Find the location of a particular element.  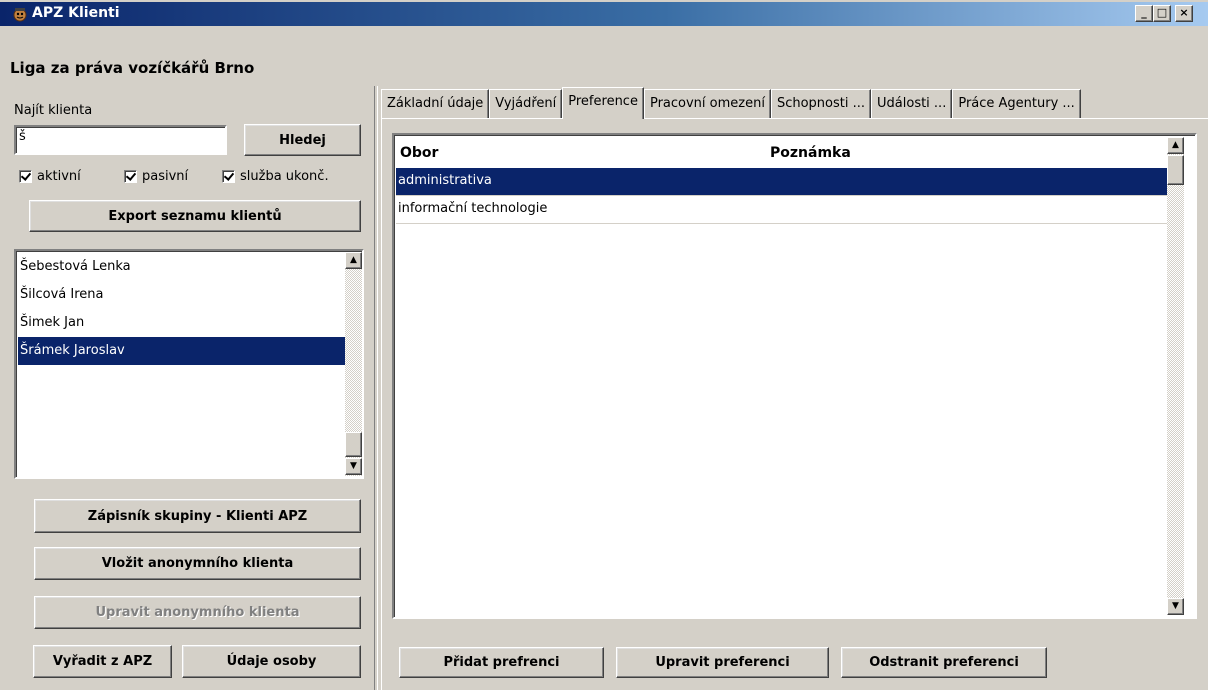

grid-header: Obor Poznámka is located at coordinates (782, 156).